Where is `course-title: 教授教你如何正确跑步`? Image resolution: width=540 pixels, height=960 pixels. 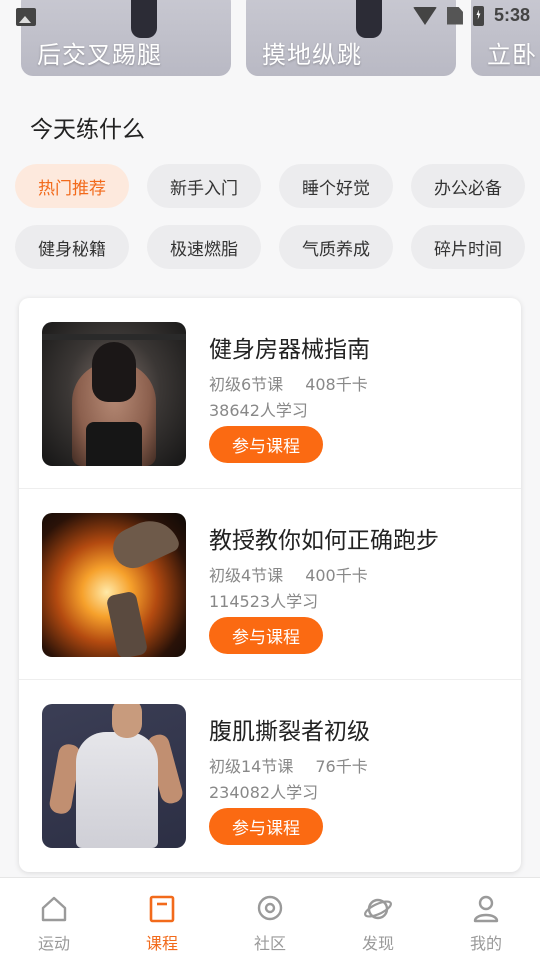 course-title: 教授教你如何正确跑步 is located at coordinates (324, 541).